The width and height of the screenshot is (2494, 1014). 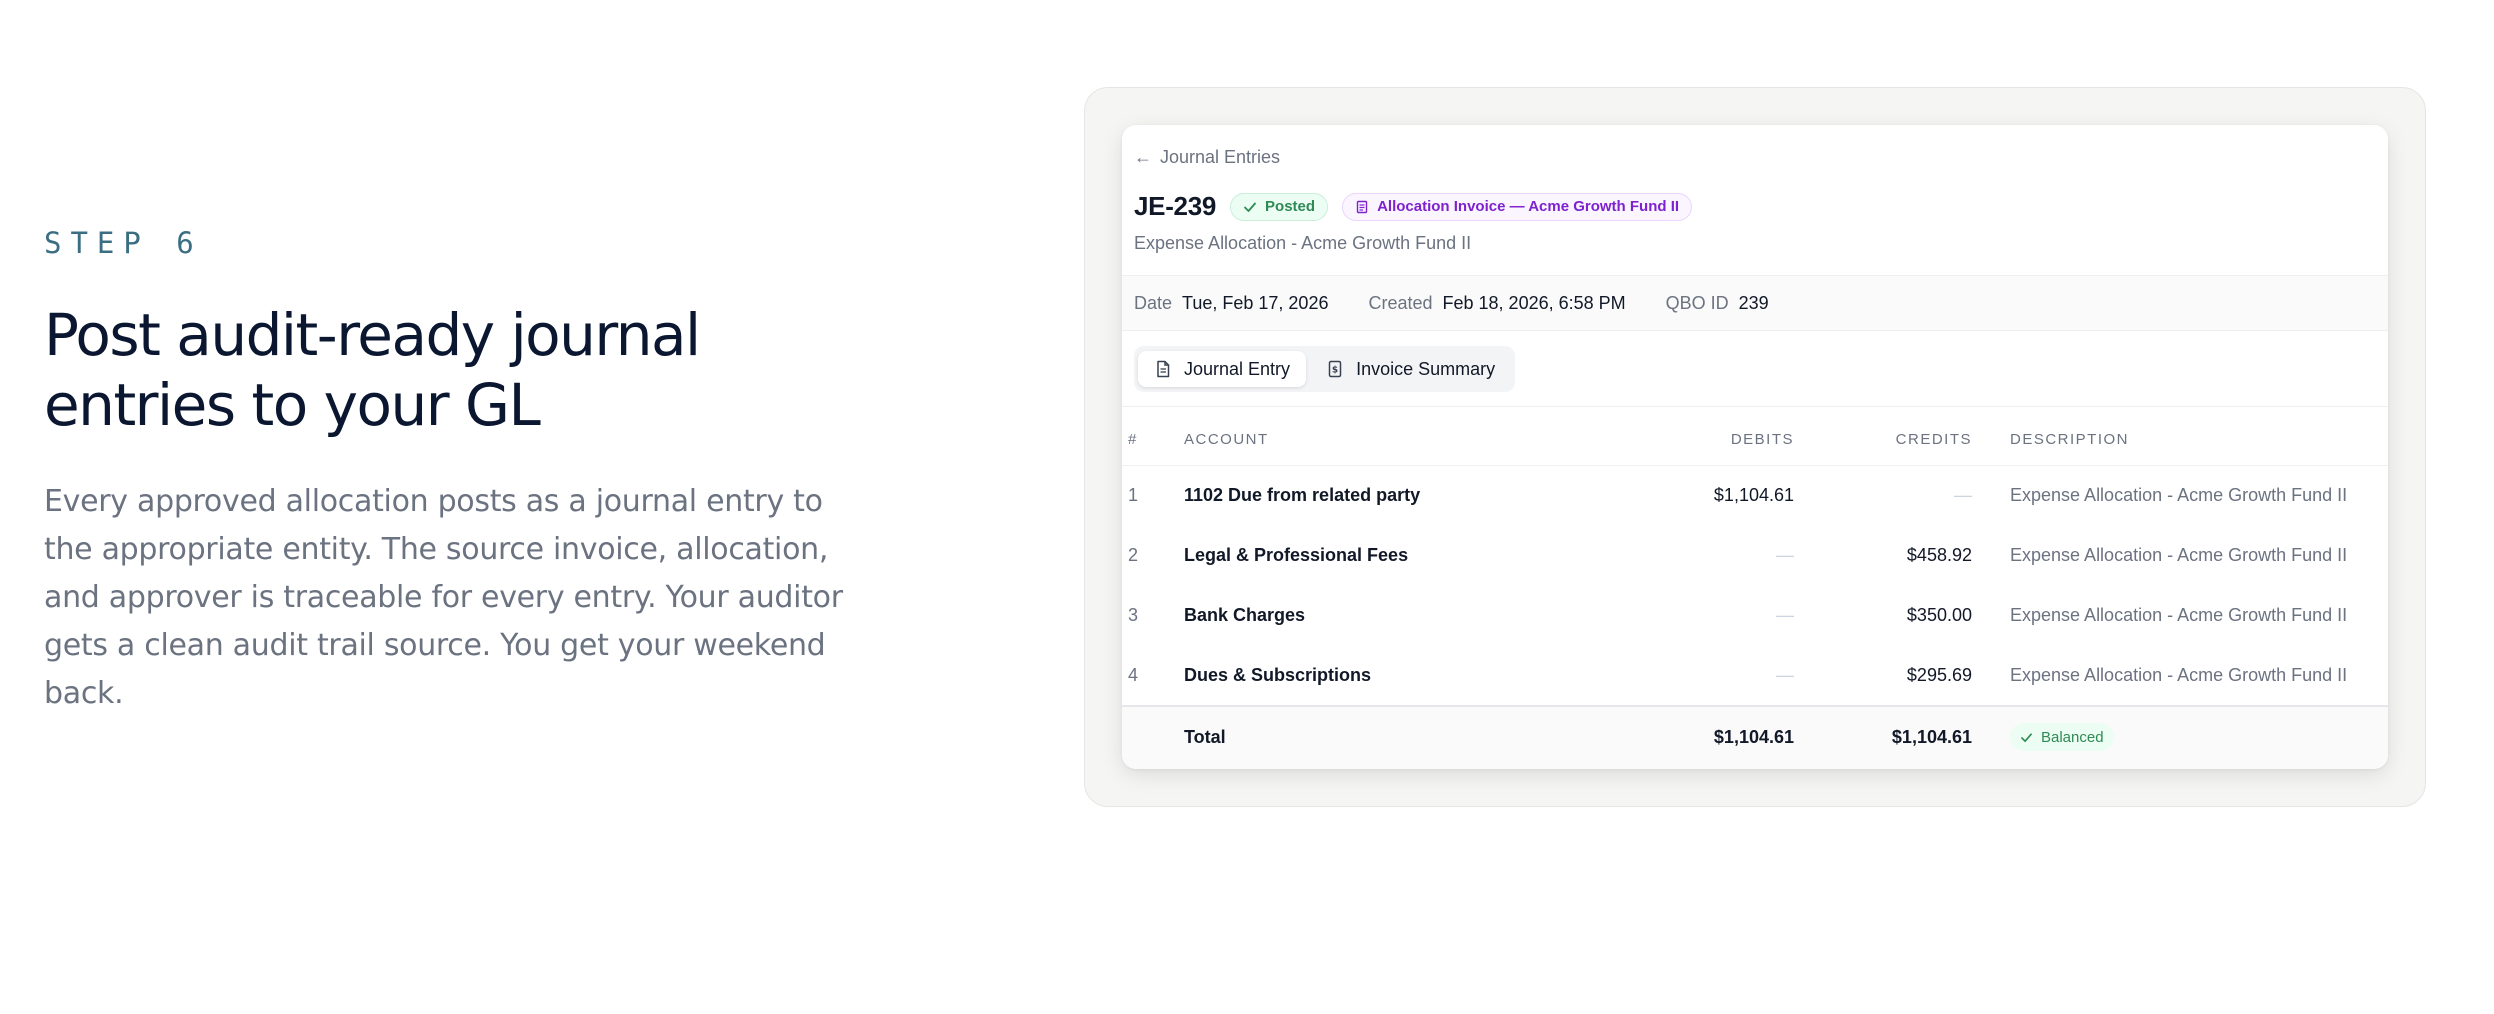 I want to click on row-debit: $1,104.61, so click(x=1753, y=495).